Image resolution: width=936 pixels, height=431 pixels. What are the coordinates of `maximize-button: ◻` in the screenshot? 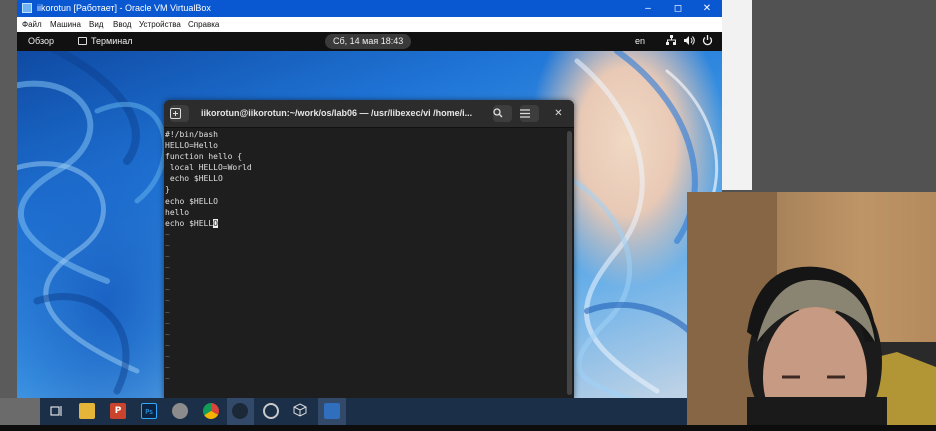 It's located at (678, 8).